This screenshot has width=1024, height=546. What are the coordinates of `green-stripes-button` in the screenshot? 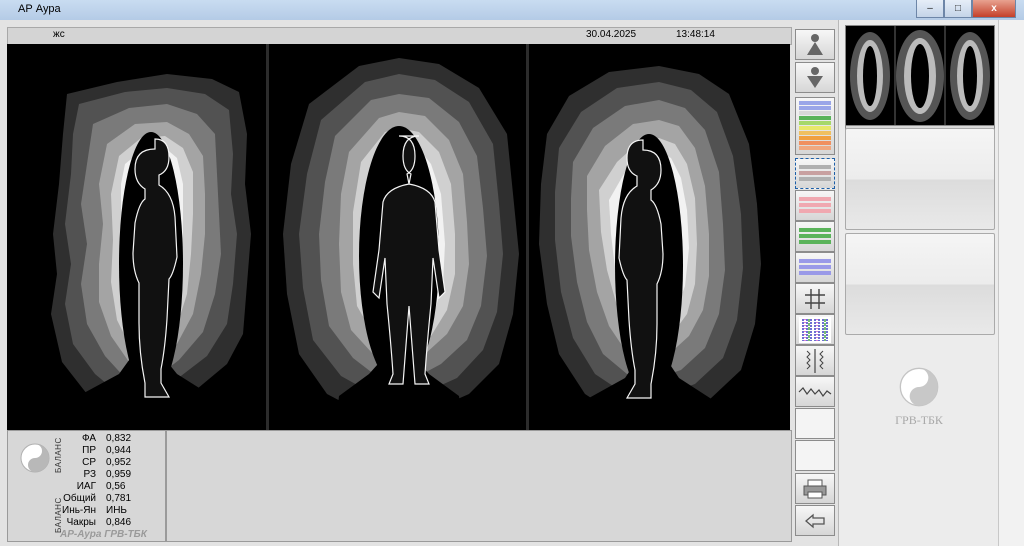 It's located at (815, 236).